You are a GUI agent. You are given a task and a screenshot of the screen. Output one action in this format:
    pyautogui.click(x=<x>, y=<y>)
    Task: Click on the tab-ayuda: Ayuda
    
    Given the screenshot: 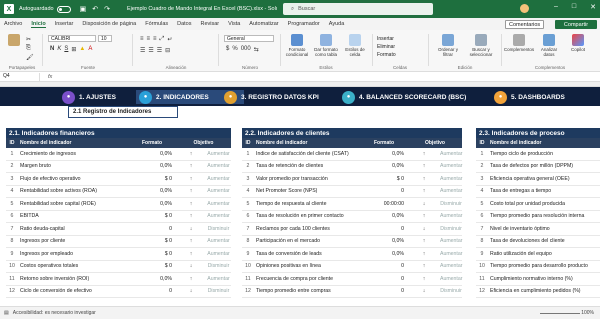 What is the action you would take?
    pyautogui.click(x=337, y=24)
    